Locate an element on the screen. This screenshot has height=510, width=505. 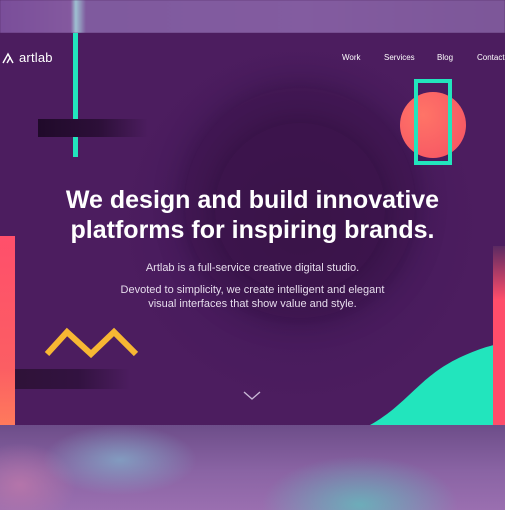
brand-logo: artlab is located at coordinates (27, 57).